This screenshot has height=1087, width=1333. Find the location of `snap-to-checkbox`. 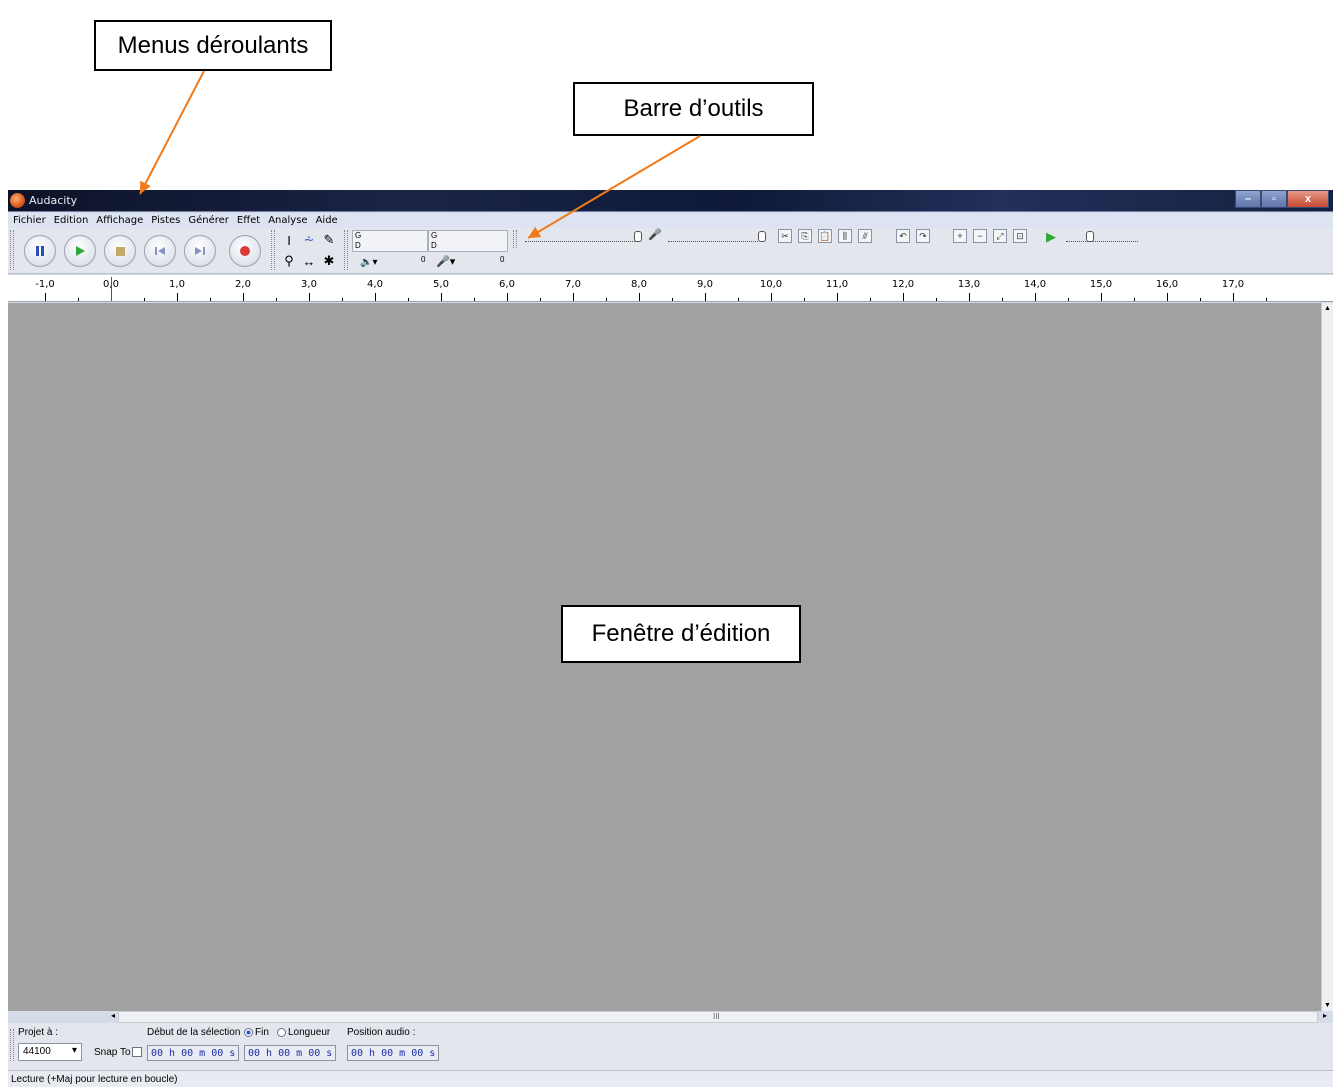

snap-to-checkbox is located at coordinates (137, 1052).